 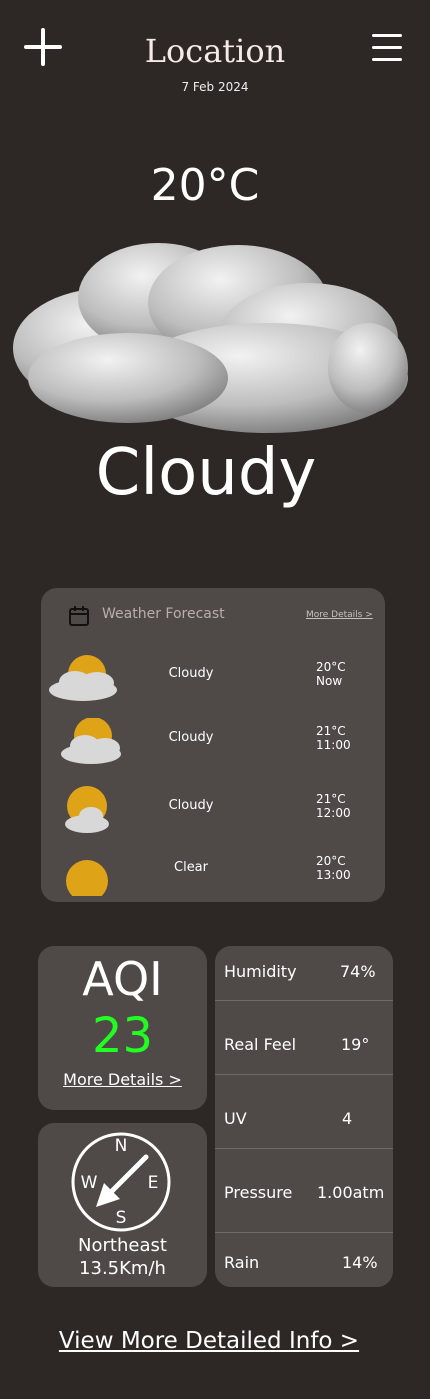 I want to click on cloud-icon, so click(x=210, y=338).